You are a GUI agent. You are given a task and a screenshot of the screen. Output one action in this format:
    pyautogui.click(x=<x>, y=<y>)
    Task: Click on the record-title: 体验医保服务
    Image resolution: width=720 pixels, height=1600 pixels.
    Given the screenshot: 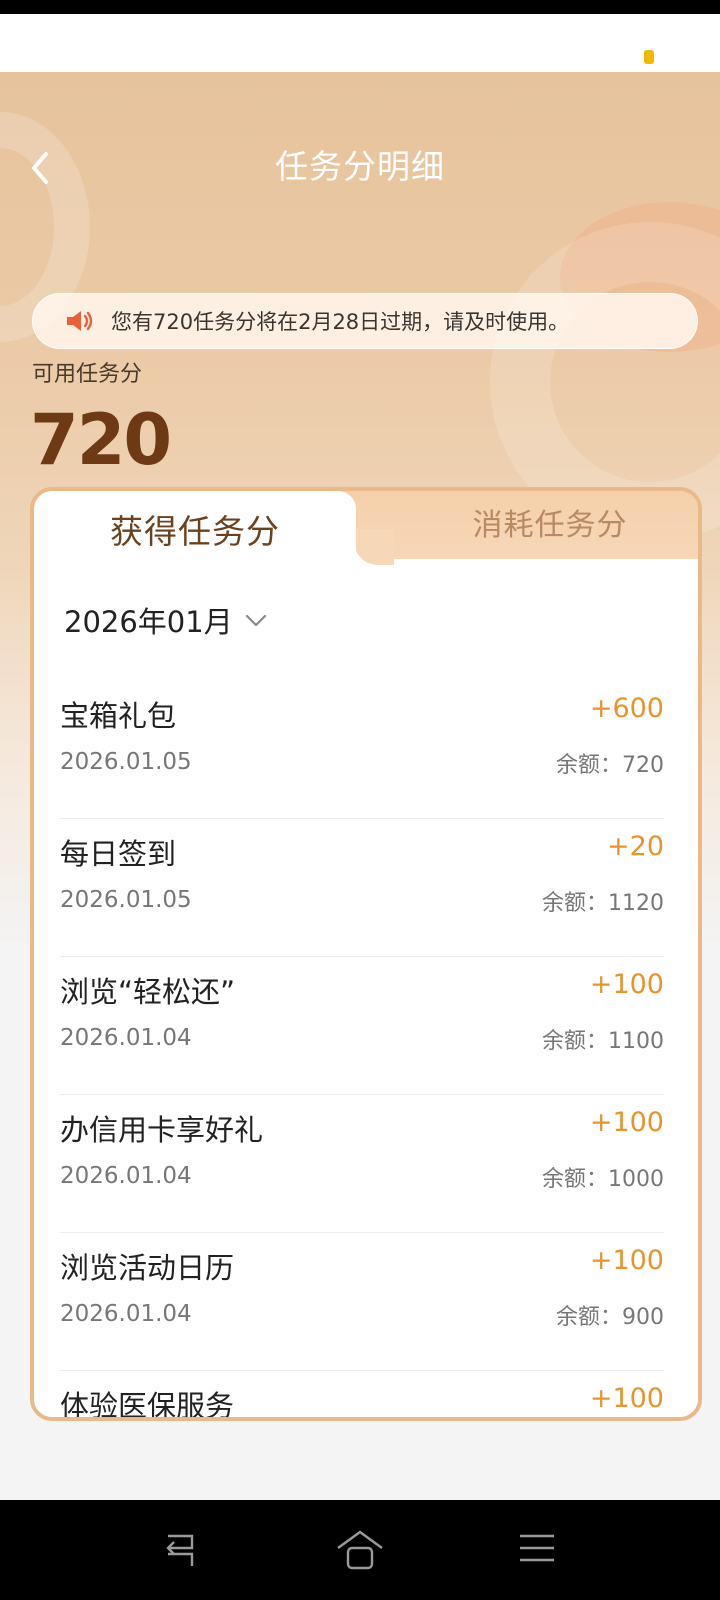 What is the action you would take?
    pyautogui.click(x=147, y=1405)
    